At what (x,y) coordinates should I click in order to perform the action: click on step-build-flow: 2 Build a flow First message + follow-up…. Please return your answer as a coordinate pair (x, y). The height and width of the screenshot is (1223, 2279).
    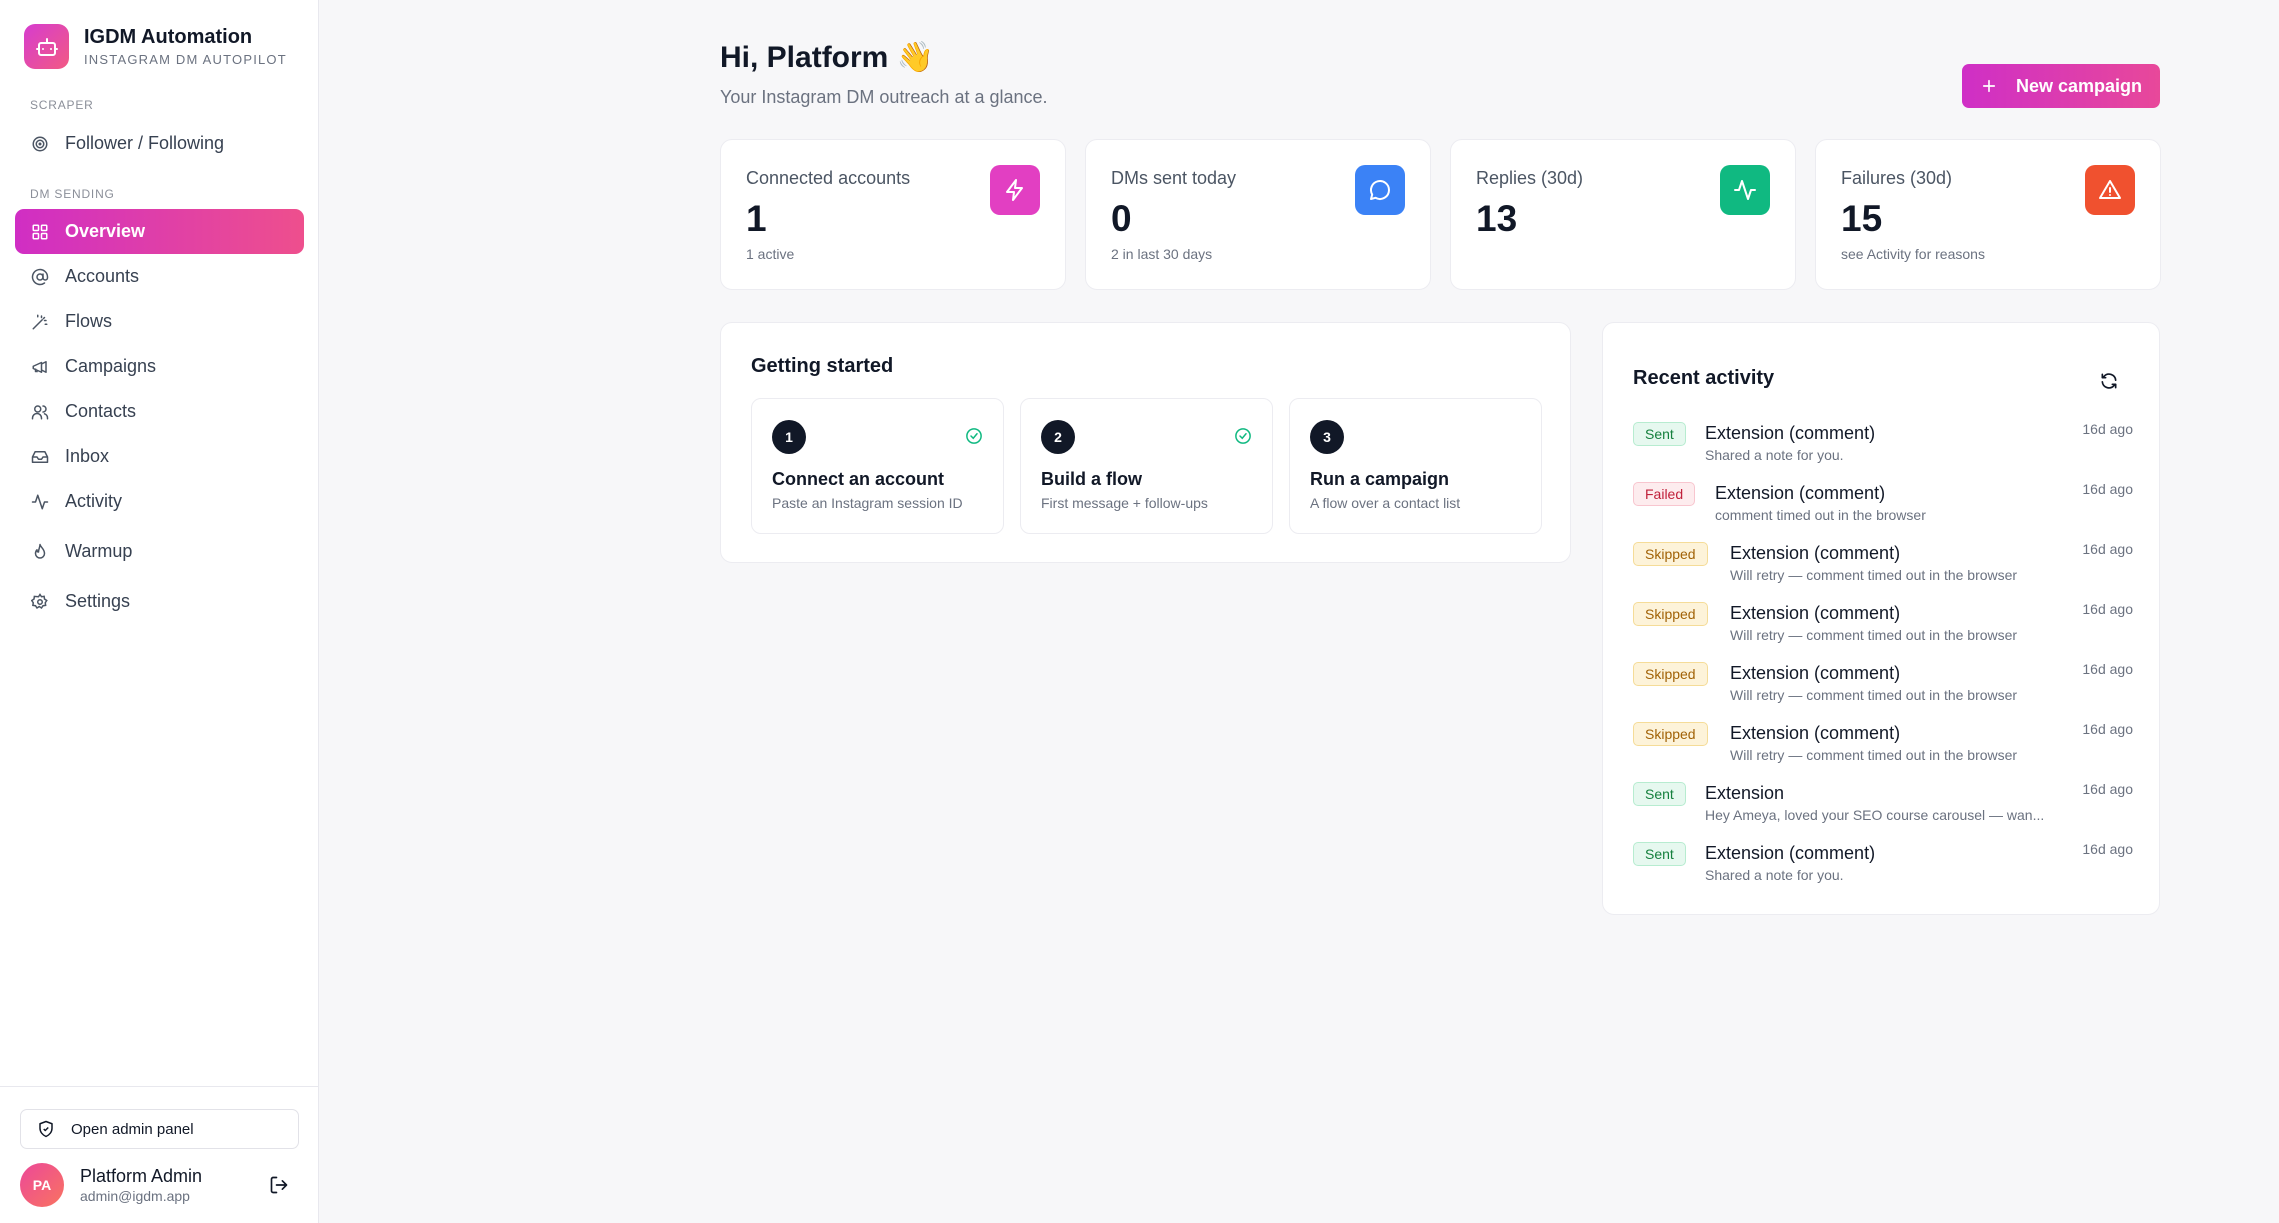
    Looking at the image, I should click on (1146, 466).